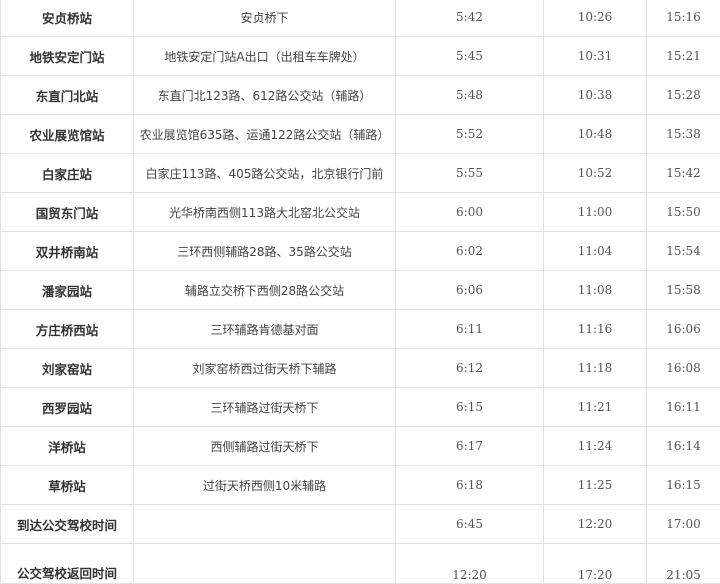 The width and height of the screenshot is (720, 584). I want to click on stop-name-cell: 刘家窑站, so click(67, 368).